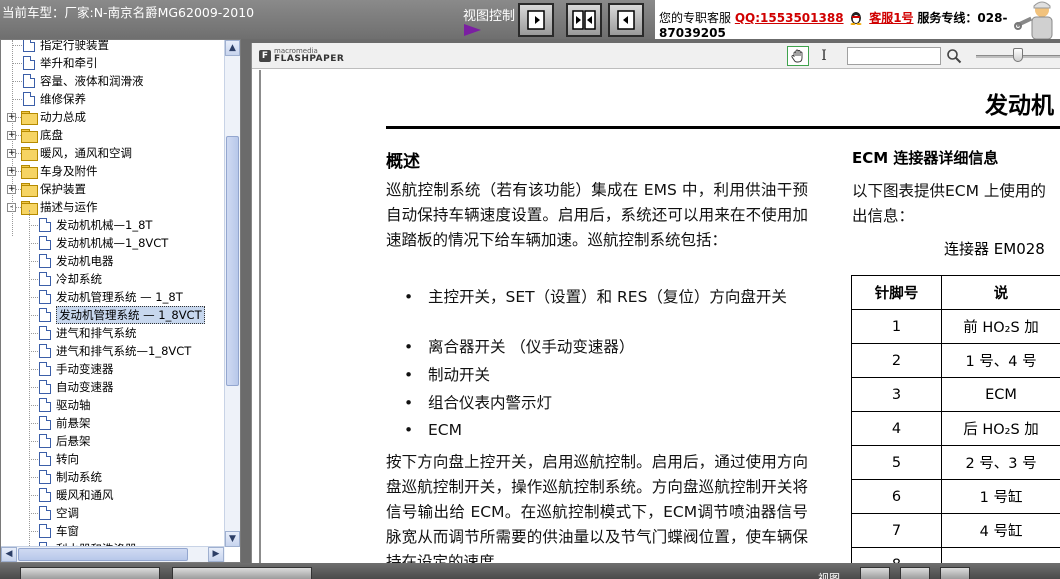 The width and height of the screenshot is (1060, 579). I want to click on page-edge, so click(260, 316).